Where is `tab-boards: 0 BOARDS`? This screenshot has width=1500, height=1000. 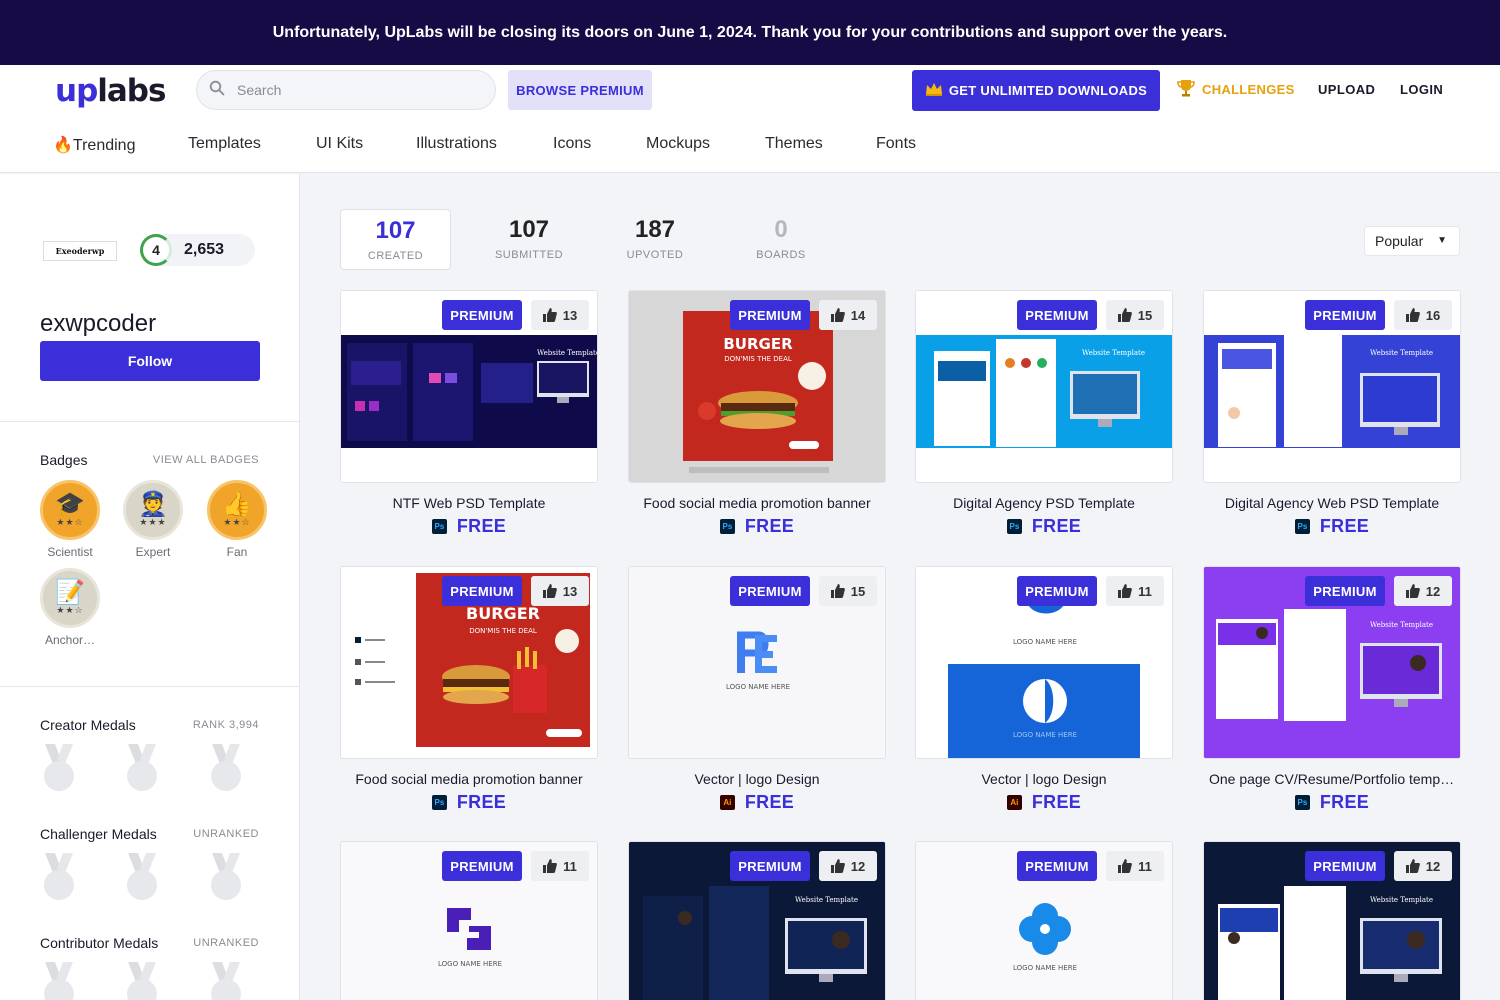
tab-boards: 0 BOARDS is located at coordinates (781, 239).